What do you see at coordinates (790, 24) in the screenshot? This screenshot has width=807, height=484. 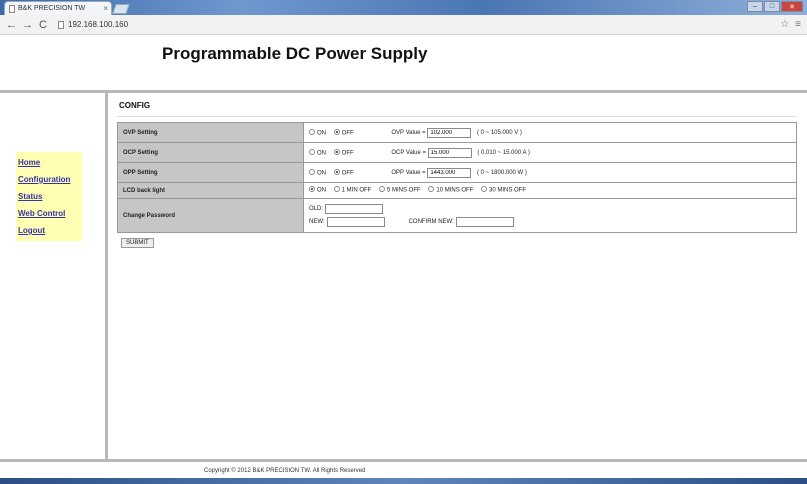 I see `toolbar-right: ☆ ≡` at bounding box center [790, 24].